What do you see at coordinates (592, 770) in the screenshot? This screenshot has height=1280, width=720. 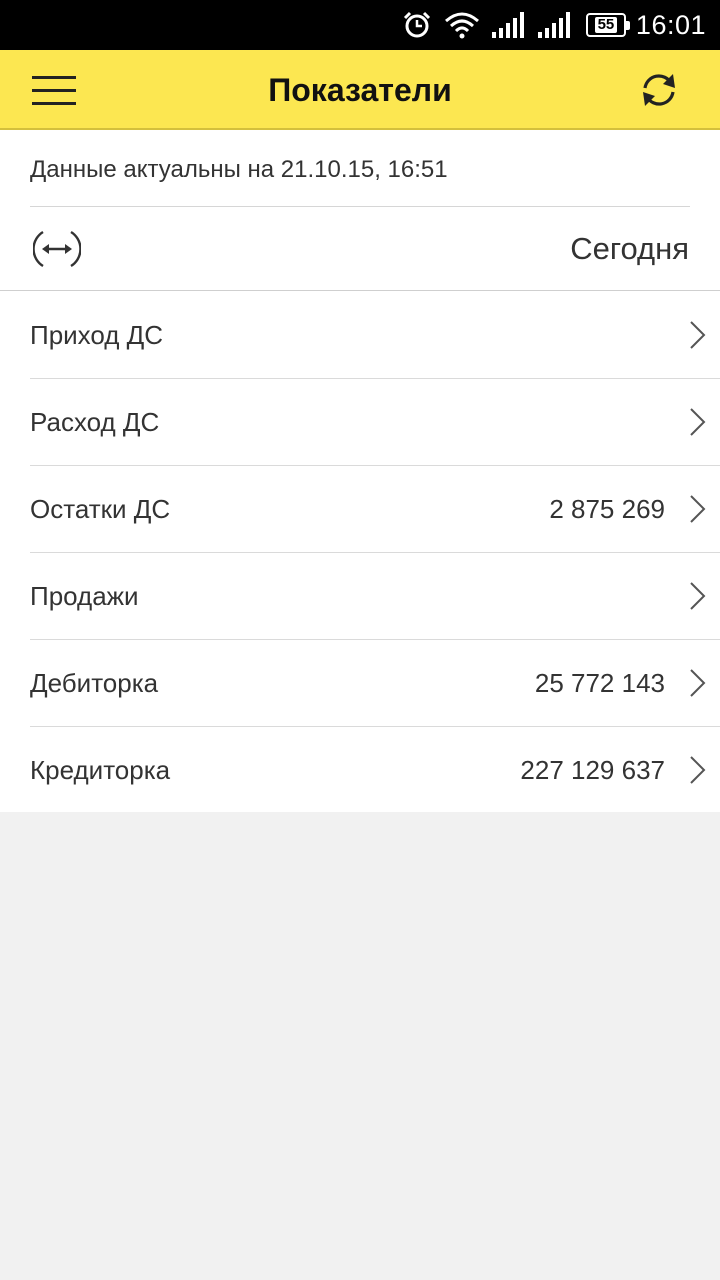 I see `indicator-value: 227 129 637` at bounding box center [592, 770].